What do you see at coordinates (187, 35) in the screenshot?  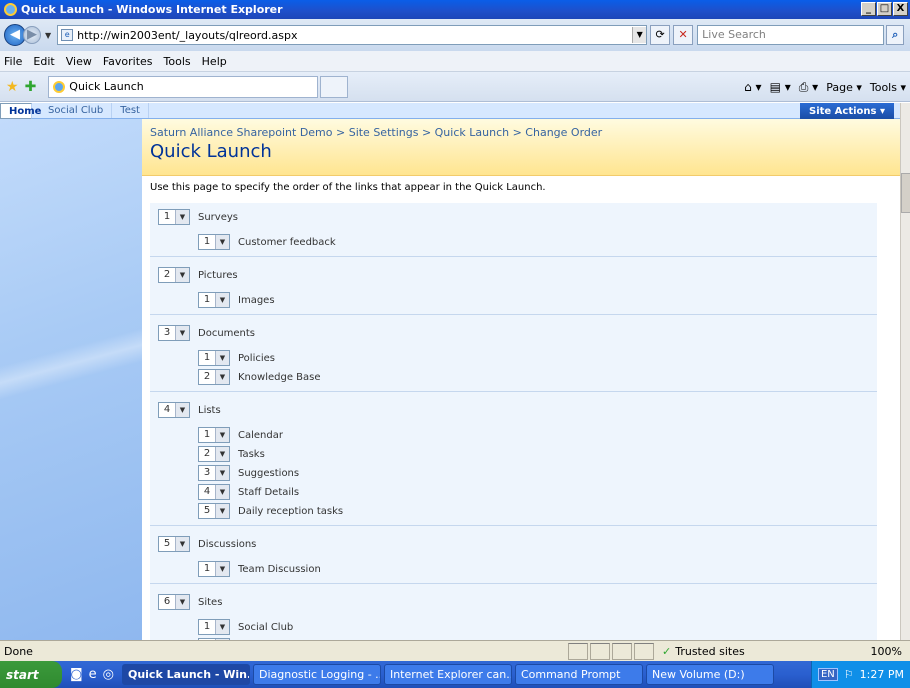 I see `address-url: http://win2003ent/_layouts/qlreord.aspx` at bounding box center [187, 35].